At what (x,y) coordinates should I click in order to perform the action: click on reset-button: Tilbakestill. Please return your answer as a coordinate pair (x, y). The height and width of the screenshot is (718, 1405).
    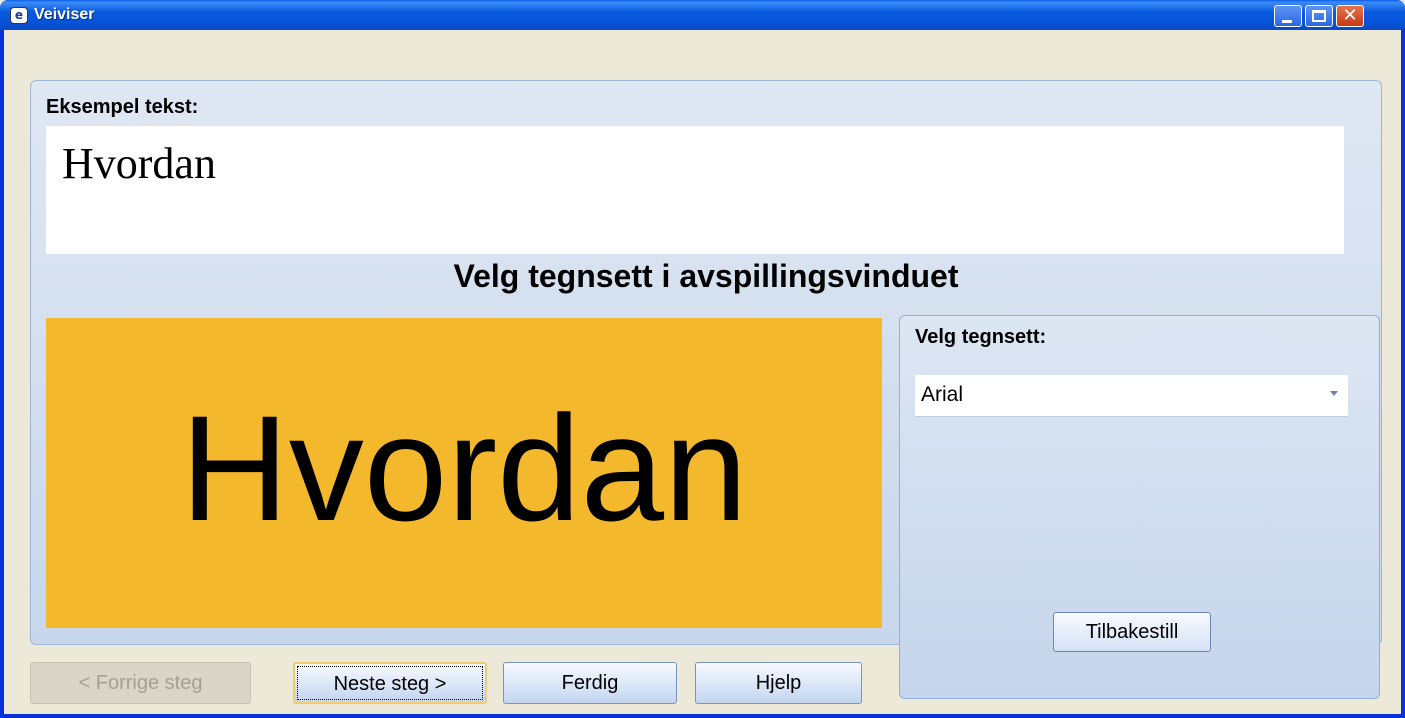
    Looking at the image, I should click on (1132, 632).